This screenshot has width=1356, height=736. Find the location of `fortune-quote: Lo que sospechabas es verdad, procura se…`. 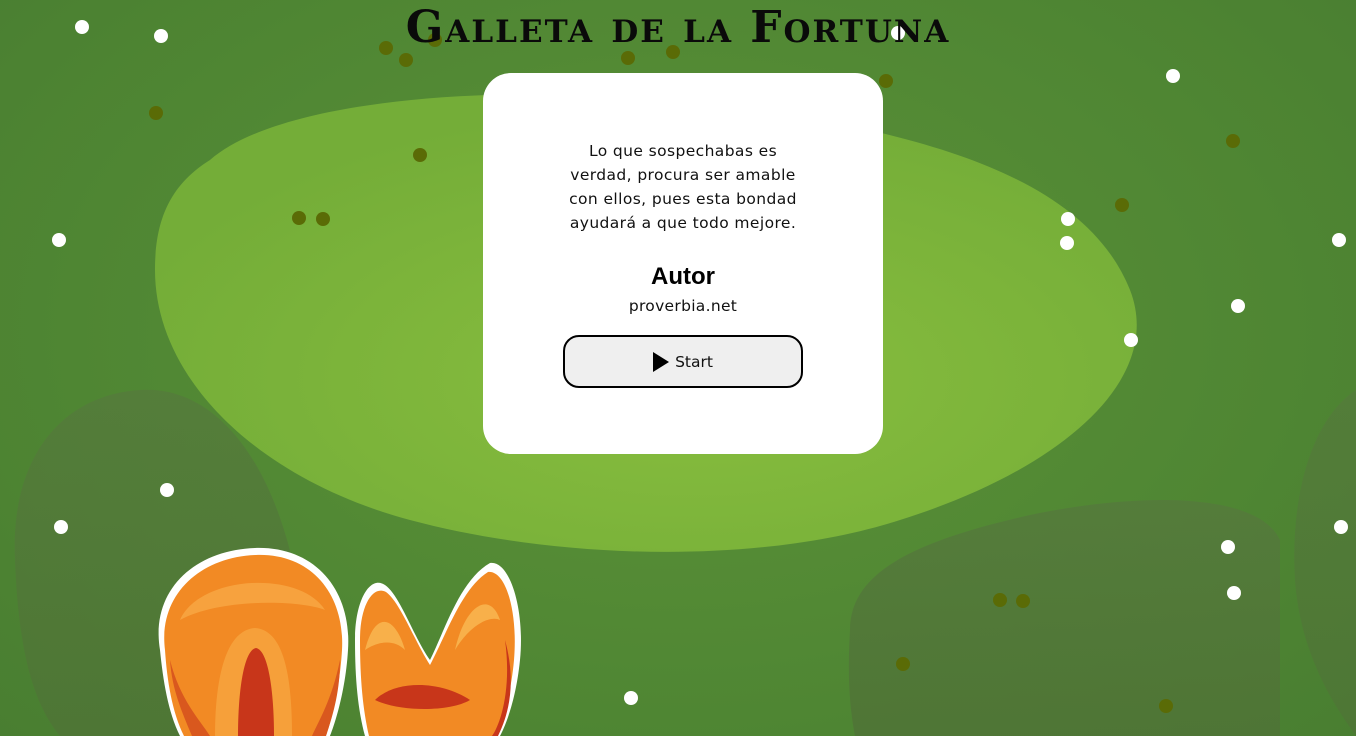

fortune-quote: Lo que sospechabas es verdad, procura se… is located at coordinates (683, 187).